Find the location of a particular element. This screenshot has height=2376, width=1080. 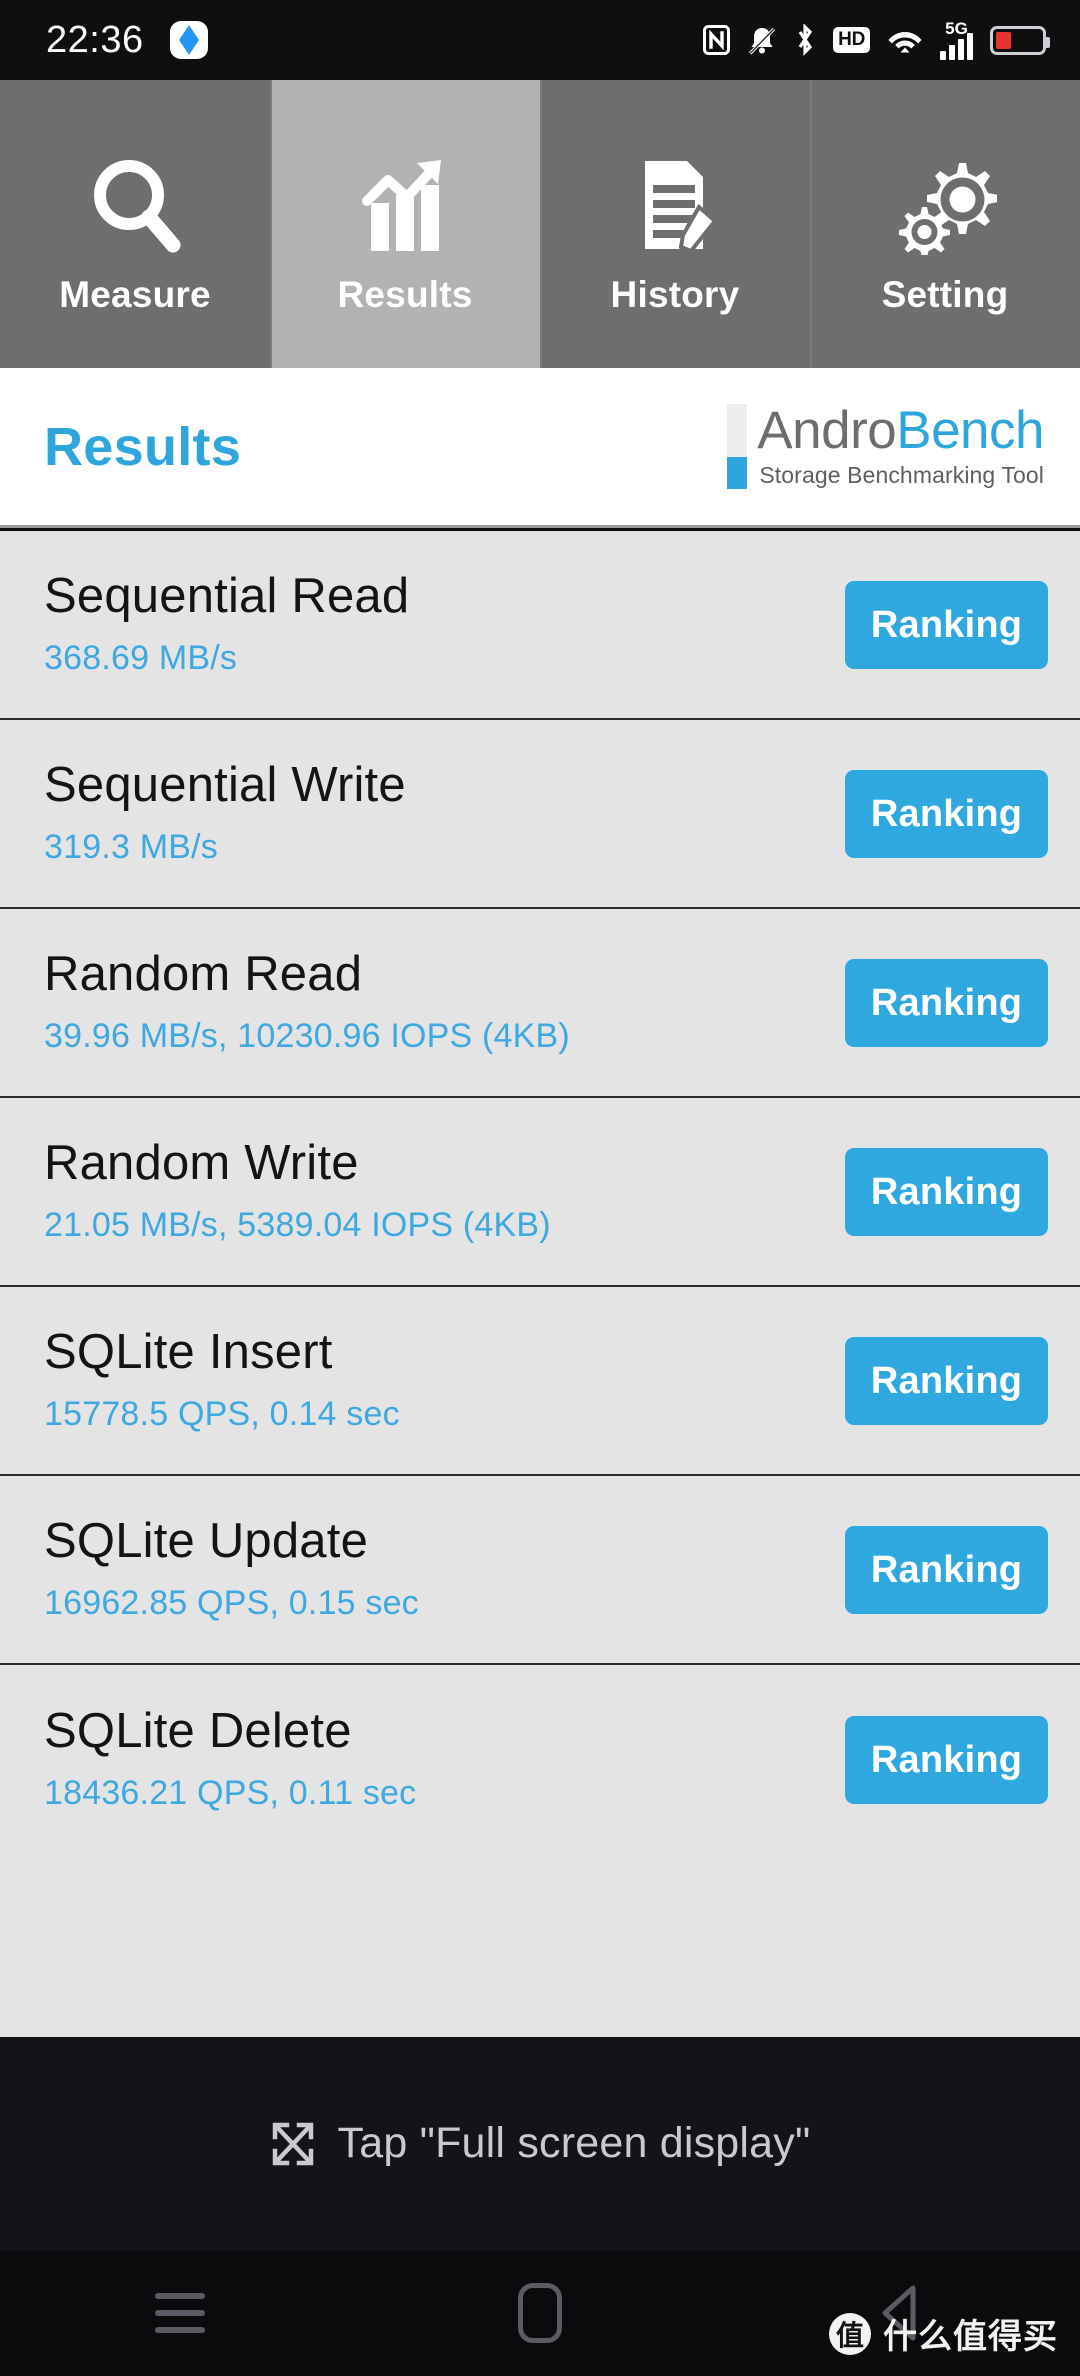

tab-measure: Measure is located at coordinates (135, 224).